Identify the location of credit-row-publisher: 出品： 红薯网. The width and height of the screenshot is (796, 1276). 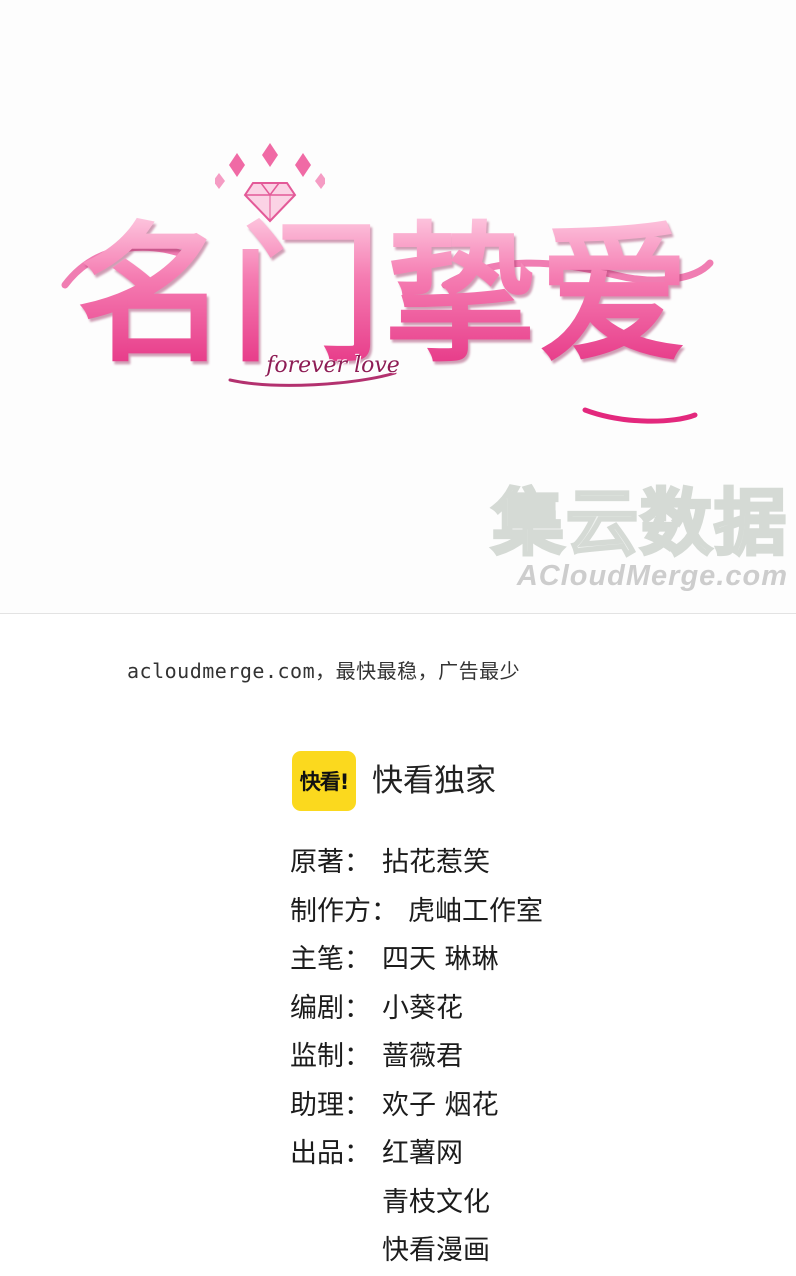
(416, 1154).